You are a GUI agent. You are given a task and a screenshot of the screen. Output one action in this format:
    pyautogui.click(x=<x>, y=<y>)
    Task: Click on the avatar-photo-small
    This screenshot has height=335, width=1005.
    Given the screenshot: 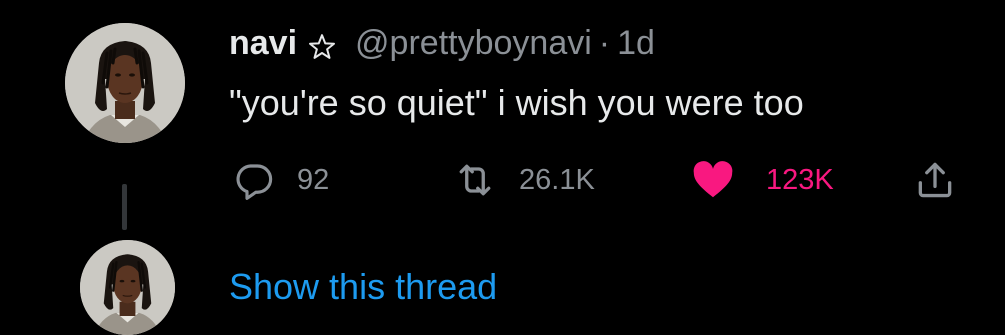 What is the action you would take?
    pyautogui.click(x=127, y=287)
    